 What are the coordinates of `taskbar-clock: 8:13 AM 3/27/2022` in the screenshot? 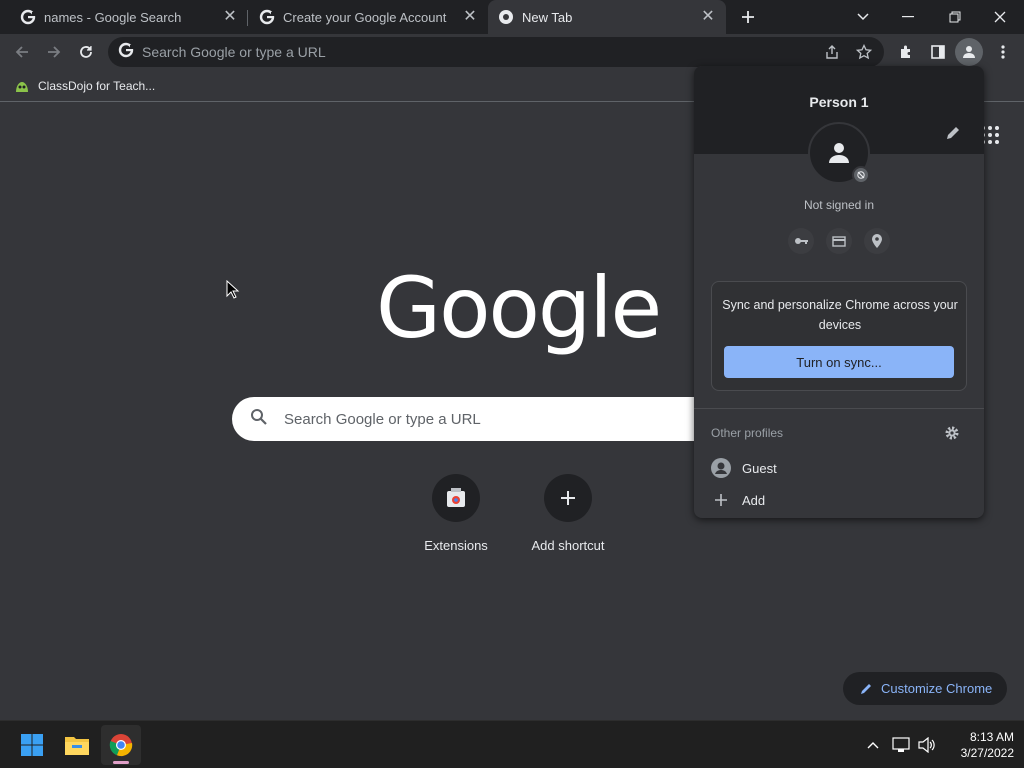 It's located at (979, 745).